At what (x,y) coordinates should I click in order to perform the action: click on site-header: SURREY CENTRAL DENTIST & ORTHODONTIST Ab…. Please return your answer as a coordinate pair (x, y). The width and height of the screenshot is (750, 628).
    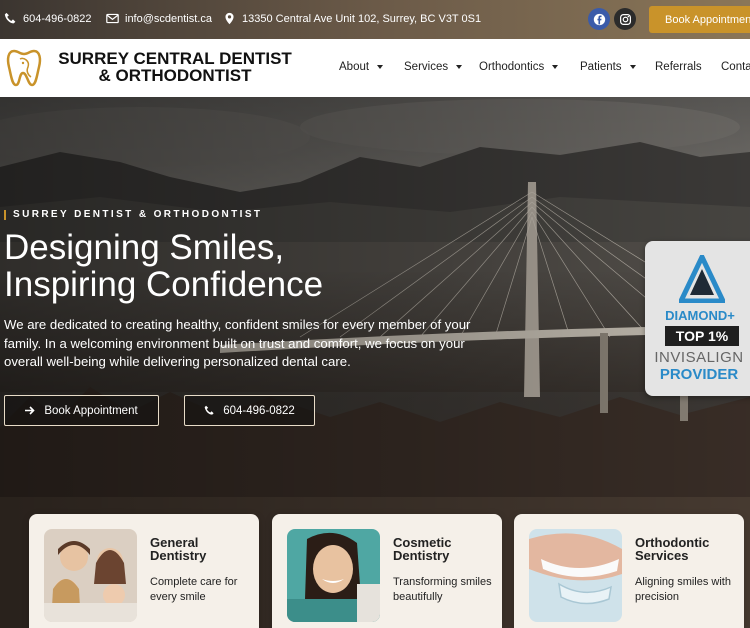
    Looking at the image, I should click on (375, 68).